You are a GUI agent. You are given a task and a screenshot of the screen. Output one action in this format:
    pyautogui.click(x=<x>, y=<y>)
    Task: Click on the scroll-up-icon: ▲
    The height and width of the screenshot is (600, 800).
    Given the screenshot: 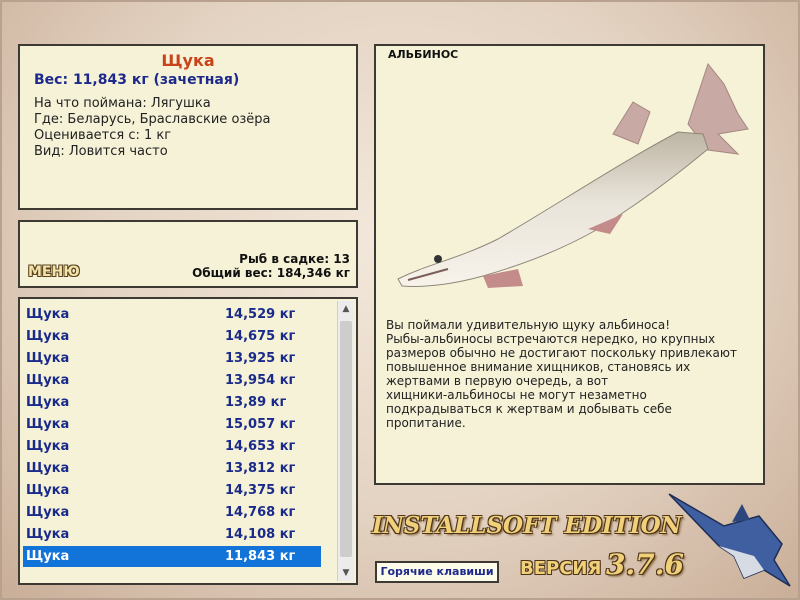 What is the action you would take?
    pyautogui.click(x=346, y=309)
    